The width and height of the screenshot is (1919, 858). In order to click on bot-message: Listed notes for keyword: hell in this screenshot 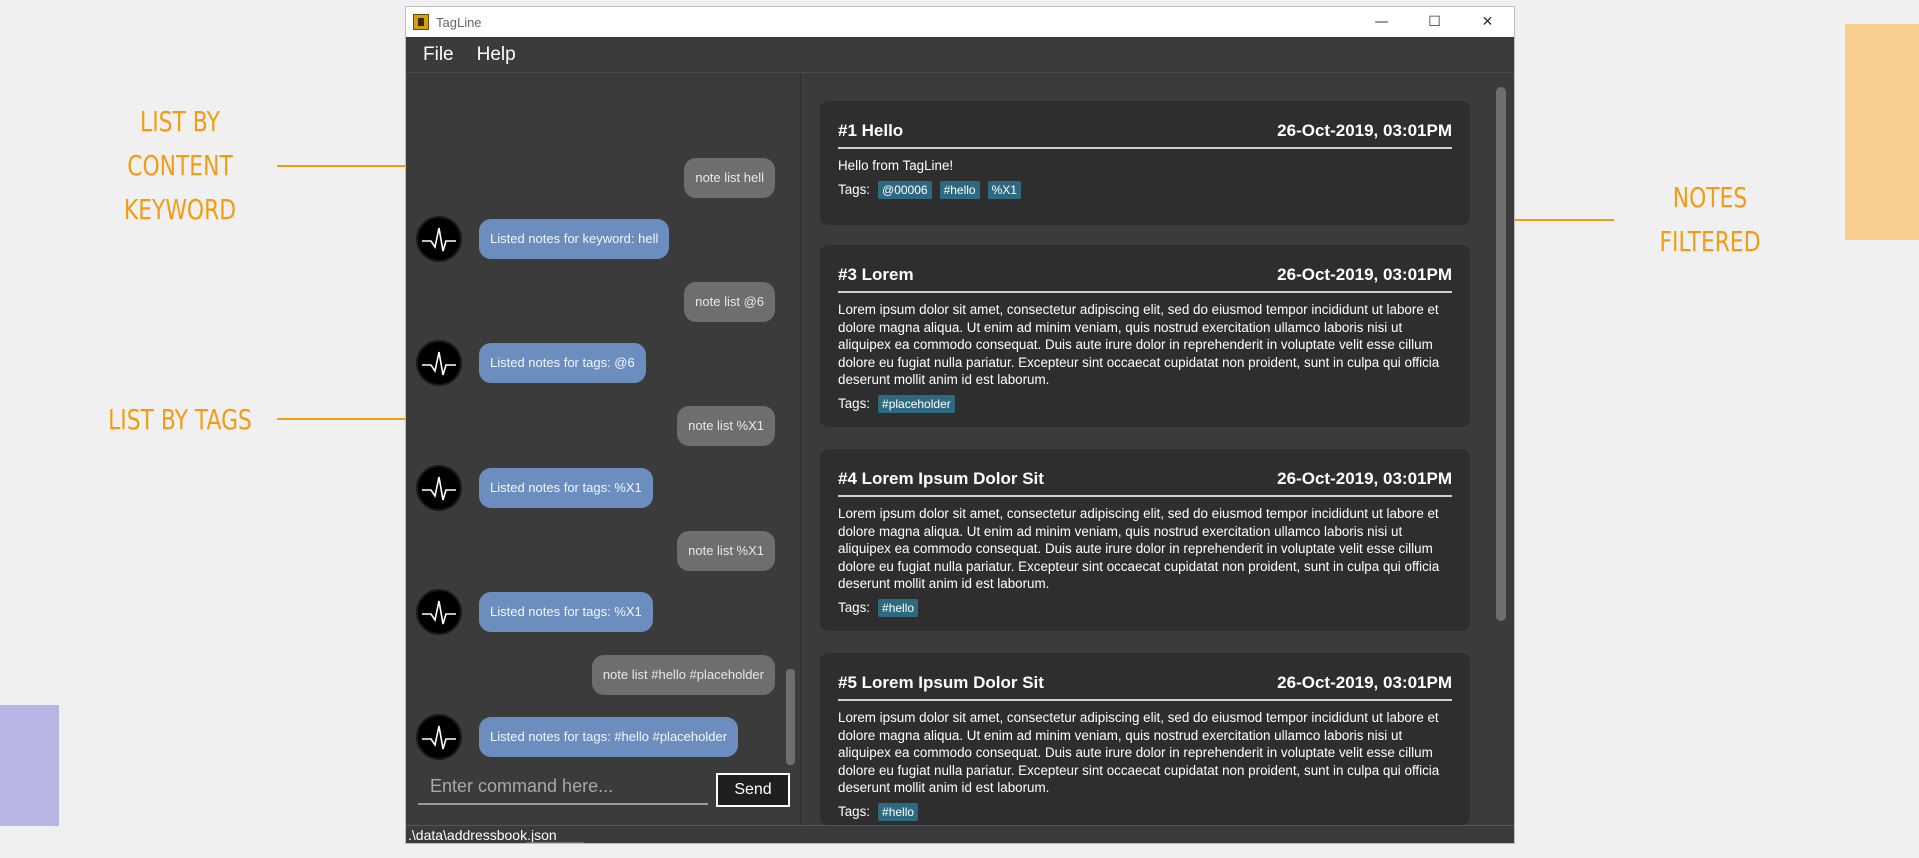, I will do `click(574, 239)`.